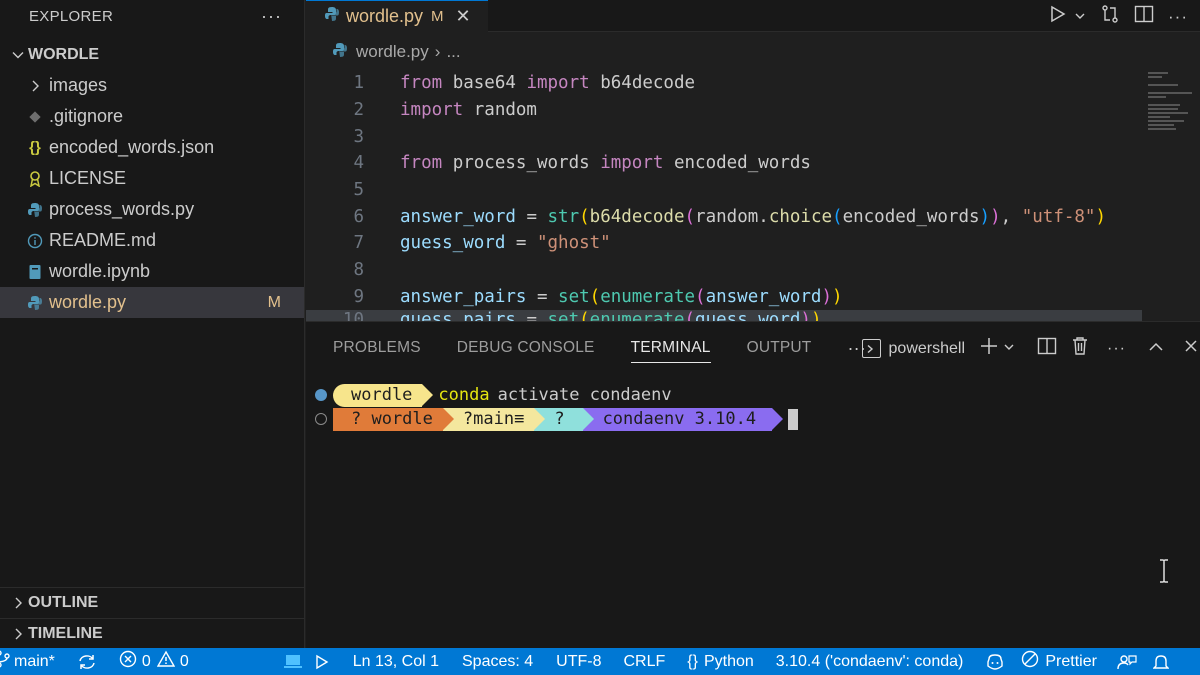 The height and width of the screenshot is (675, 1200). I want to click on remote-explorer-icon, so click(293, 662).